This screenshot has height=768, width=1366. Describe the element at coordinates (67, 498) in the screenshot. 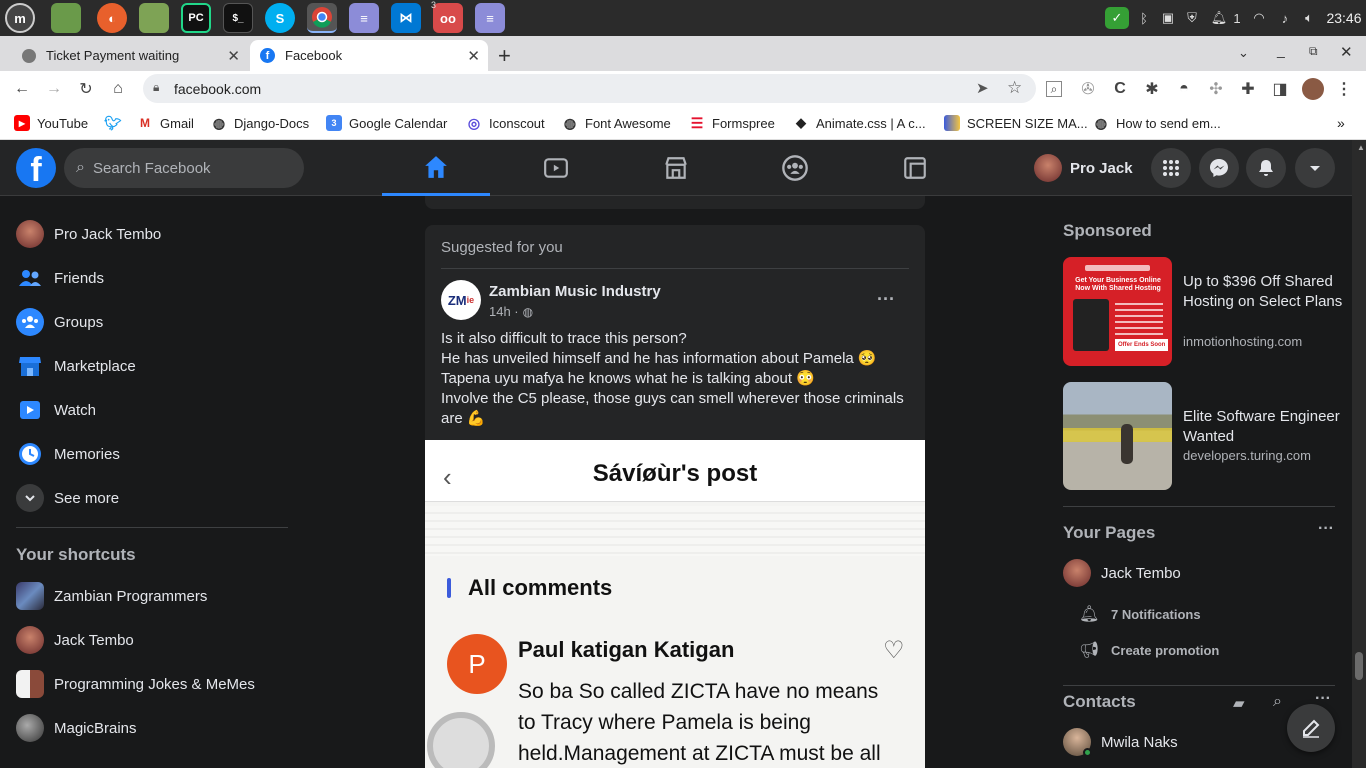

I see `see-more-button: See more` at that location.